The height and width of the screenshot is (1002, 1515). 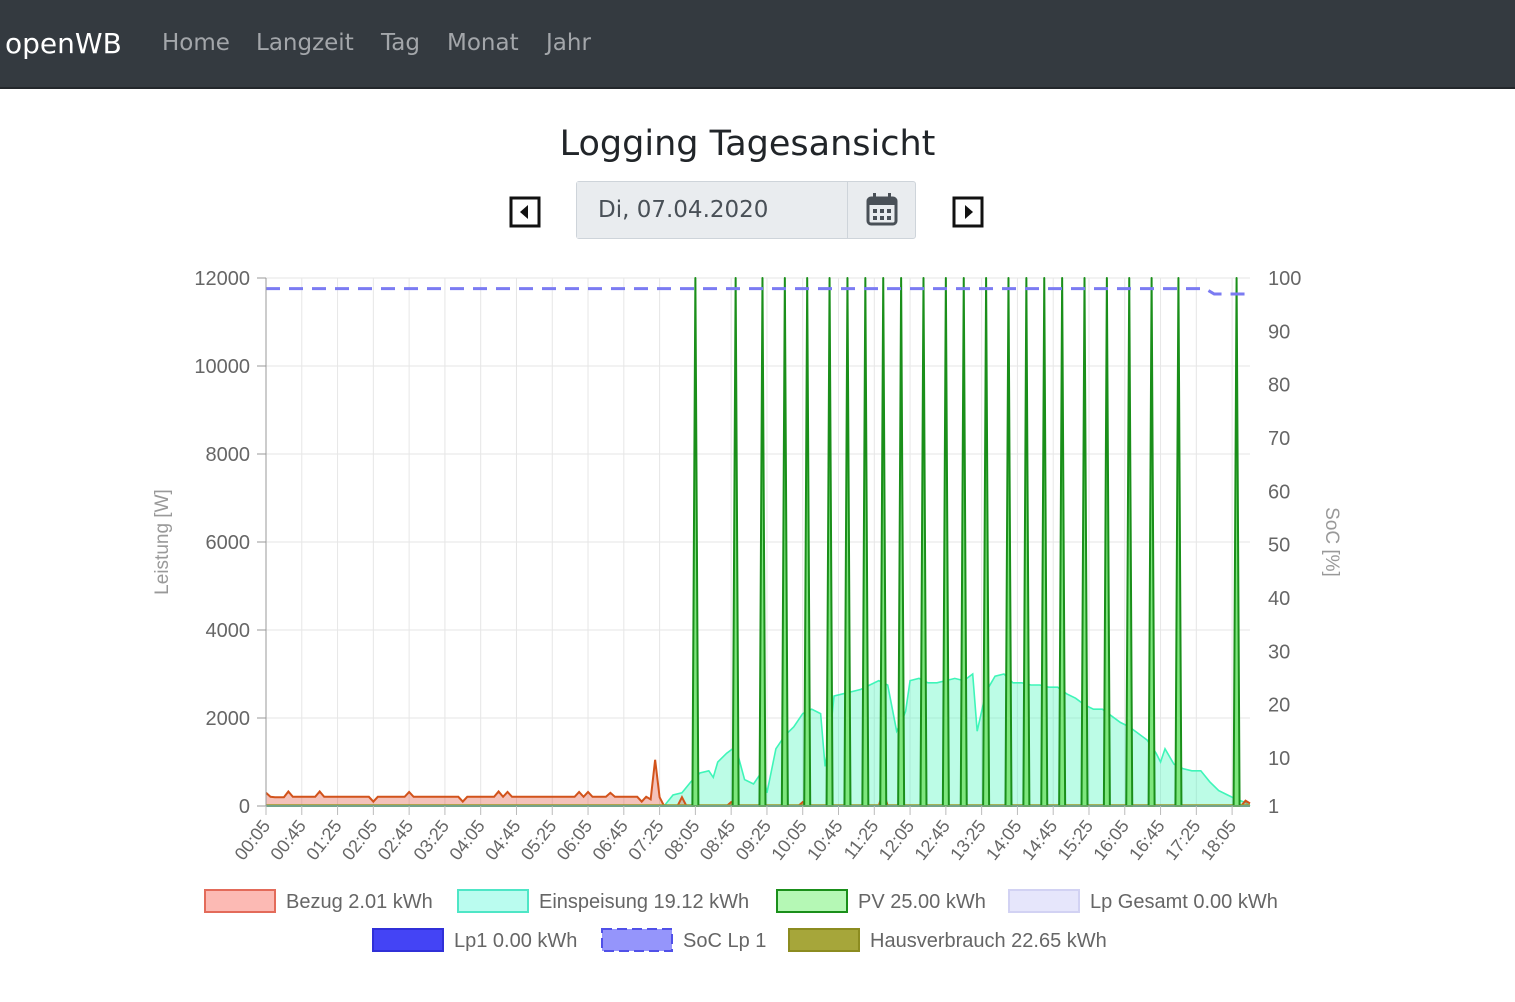 I want to click on x-tick-label: 11:25, so click(x=861, y=839).